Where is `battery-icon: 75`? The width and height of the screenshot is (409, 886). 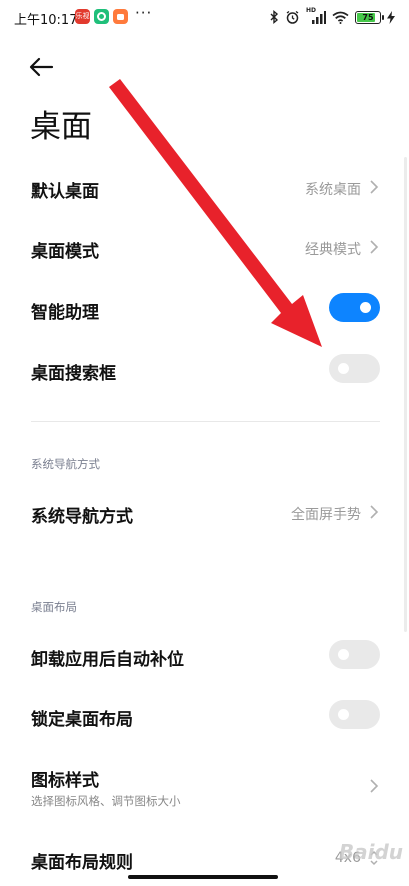 battery-icon: 75 is located at coordinates (369, 17).